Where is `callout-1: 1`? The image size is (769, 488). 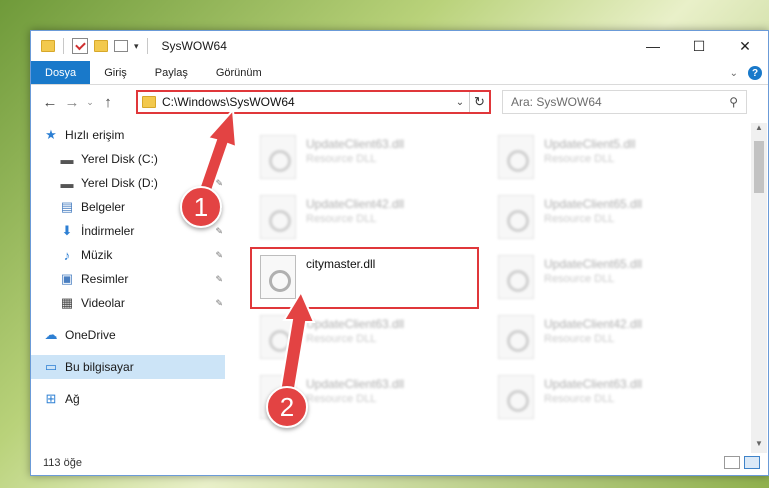
callout-1: 1 is located at coordinates (201, 207).